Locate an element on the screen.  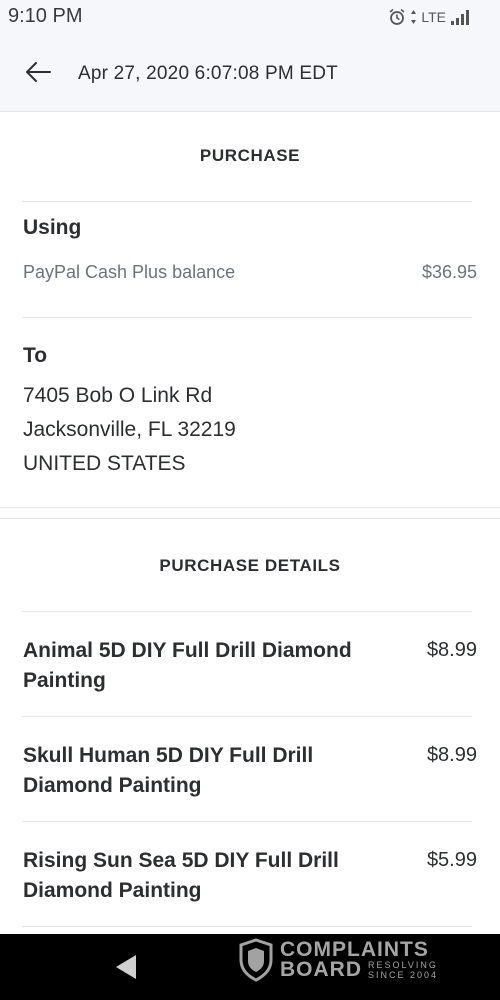
section-divider-top is located at coordinates (250, 507).